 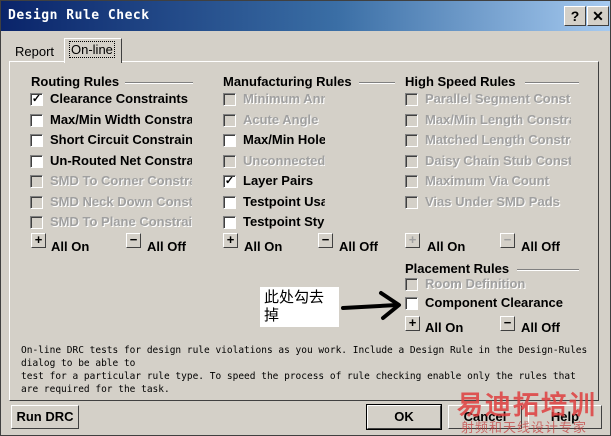 I want to click on routing-rule-1: Max/Min Width Constraint, so click(x=111, y=120).